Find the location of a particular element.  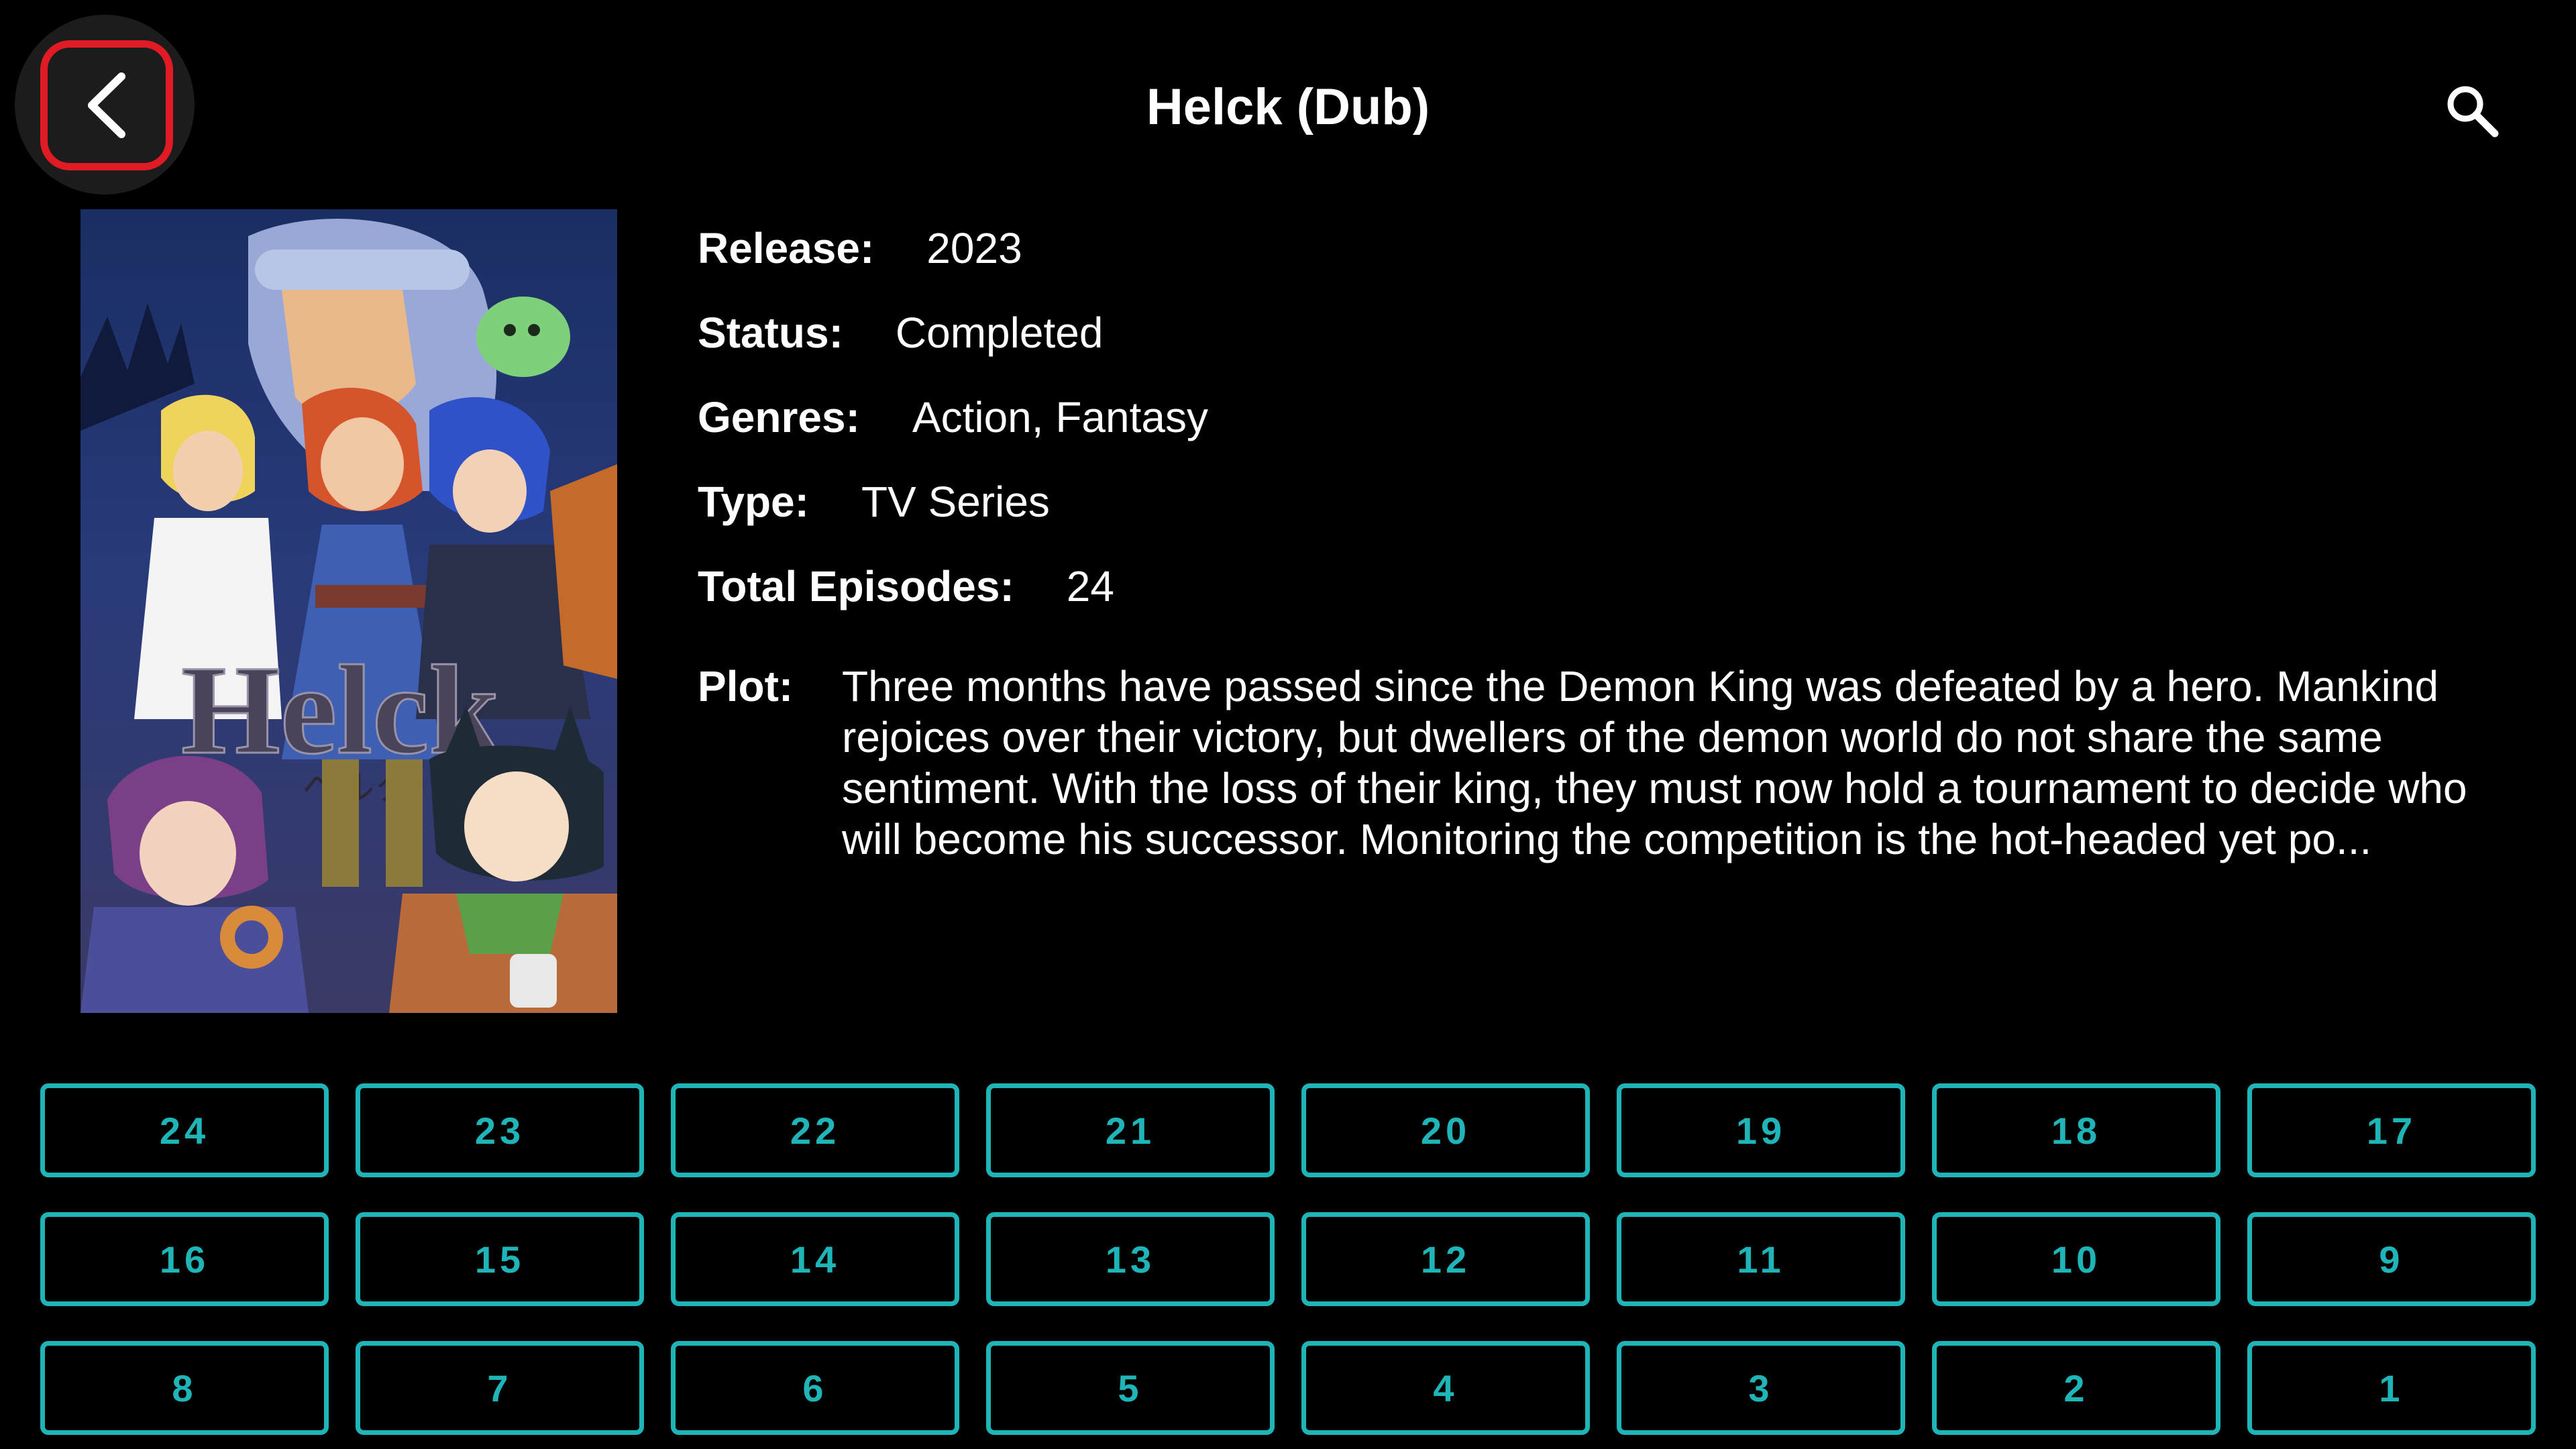

episode-button-6: 6 is located at coordinates (815, 1388).